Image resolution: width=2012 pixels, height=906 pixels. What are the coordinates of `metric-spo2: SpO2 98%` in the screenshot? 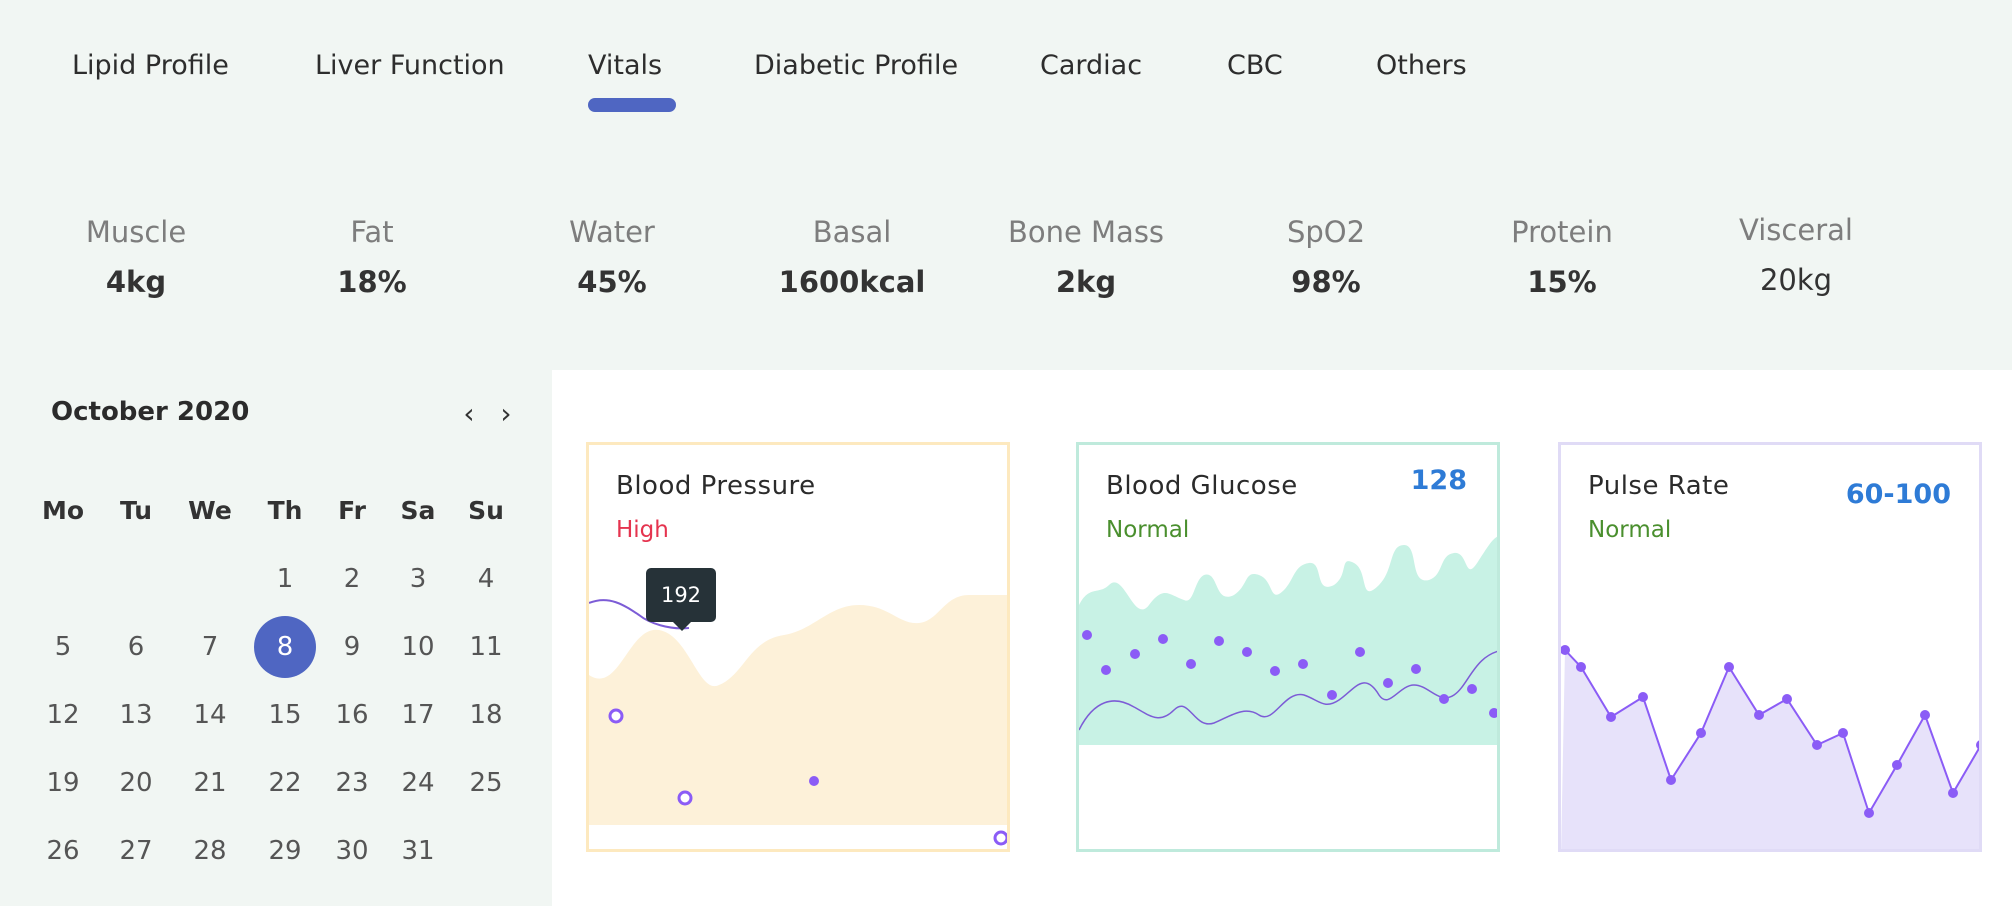 It's located at (1326, 257).